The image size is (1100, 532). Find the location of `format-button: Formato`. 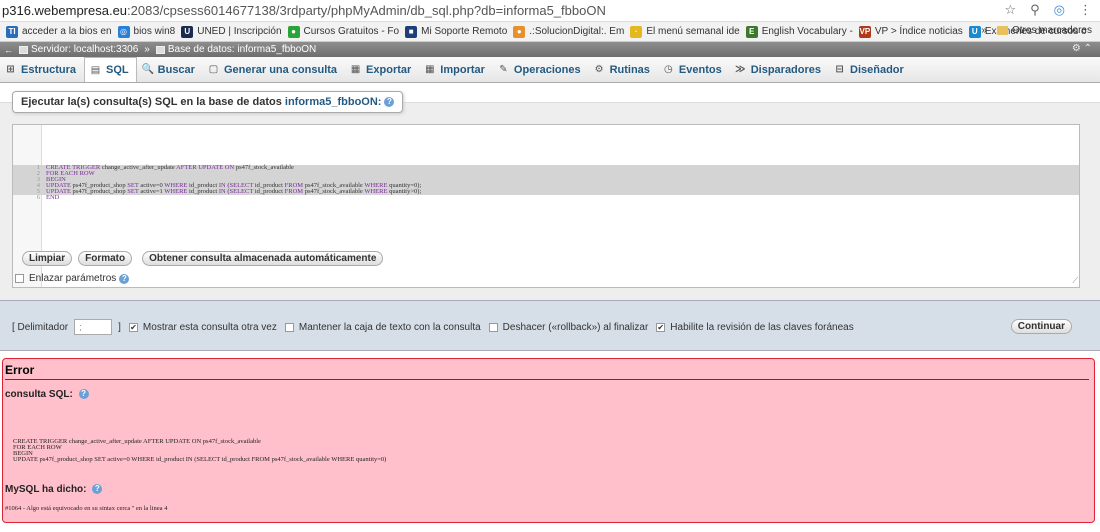

format-button: Formato is located at coordinates (105, 258).